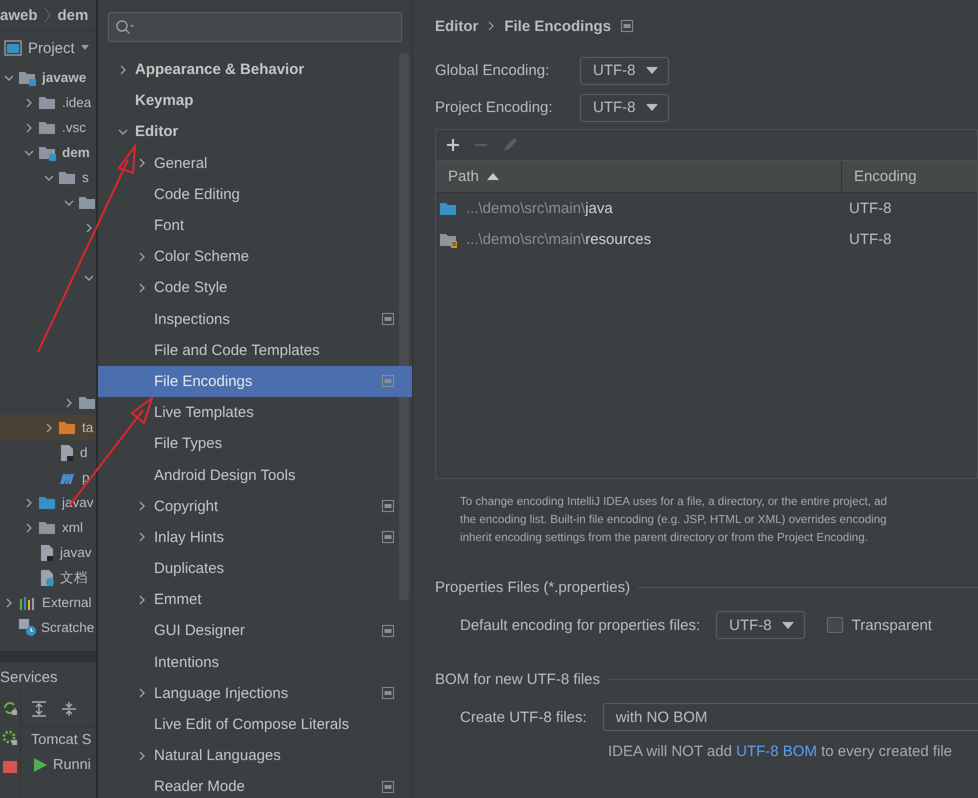 This screenshot has width=978, height=798. Describe the element at coordinates (580, 625) in the screenshot. I see `field-label: Default encoding for properties files:` at that location.